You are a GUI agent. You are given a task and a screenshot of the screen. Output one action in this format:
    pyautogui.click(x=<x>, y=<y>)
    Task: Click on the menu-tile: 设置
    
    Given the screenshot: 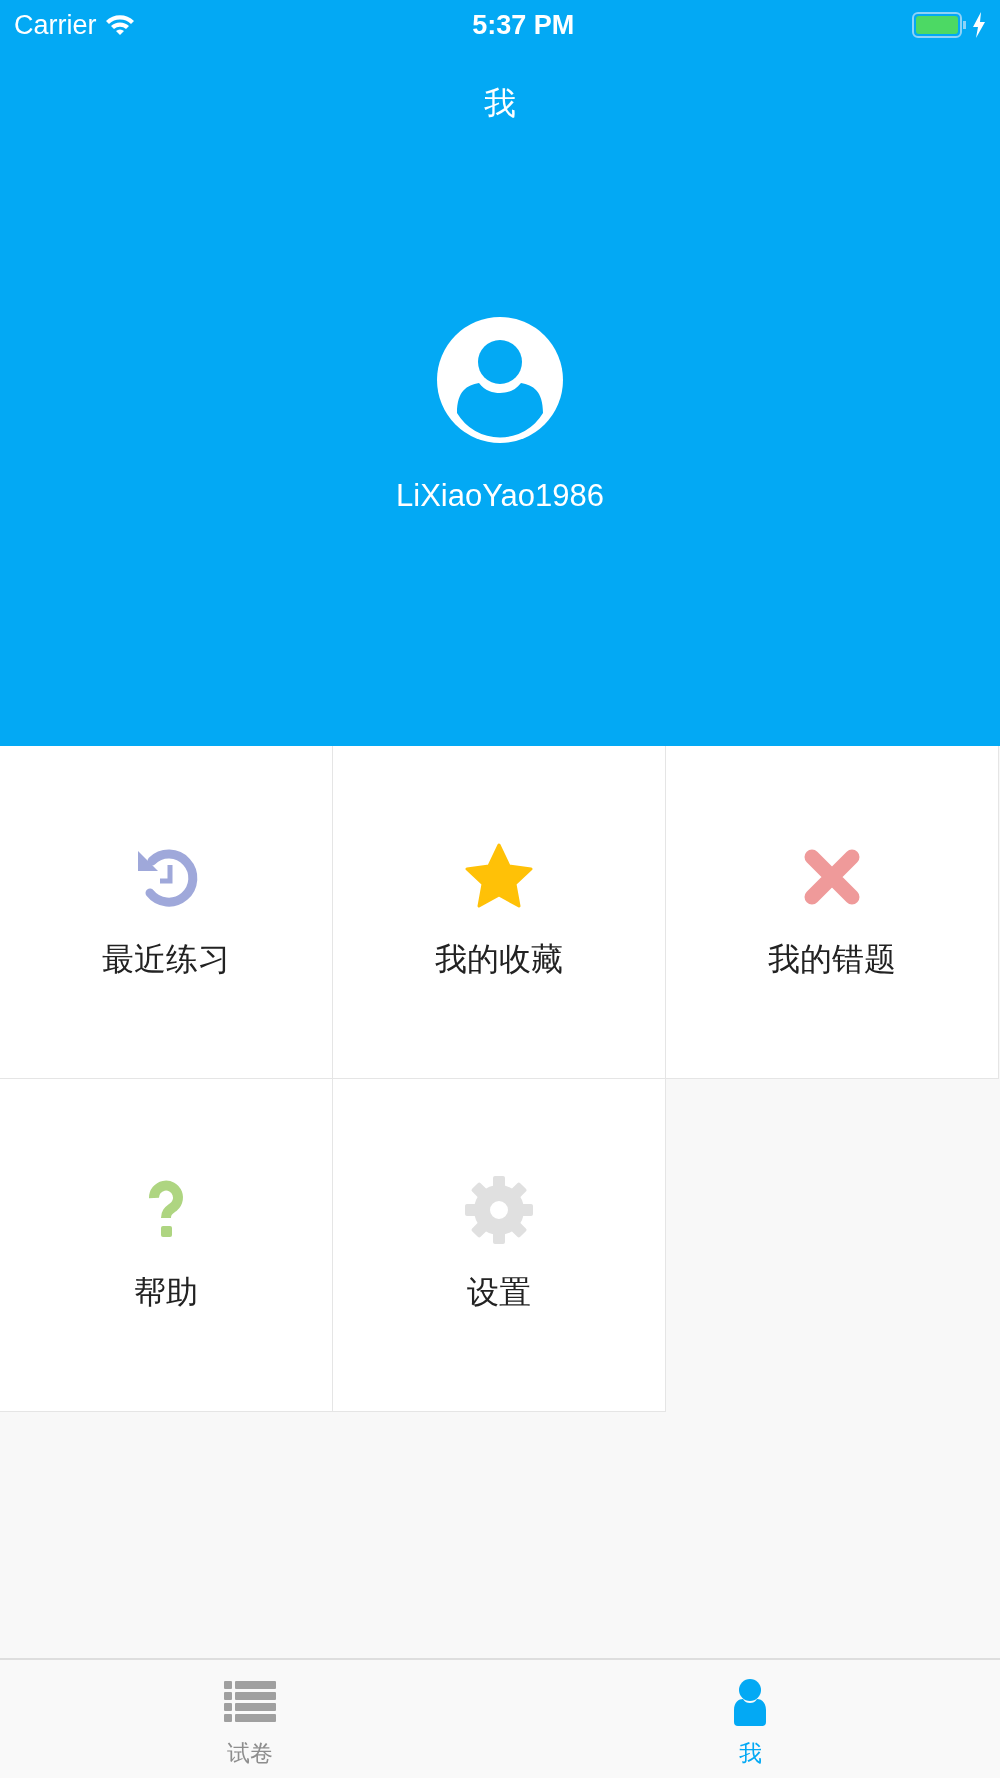 What is the action you would take?
    pyautogui.click(x=499, y=1245)
    